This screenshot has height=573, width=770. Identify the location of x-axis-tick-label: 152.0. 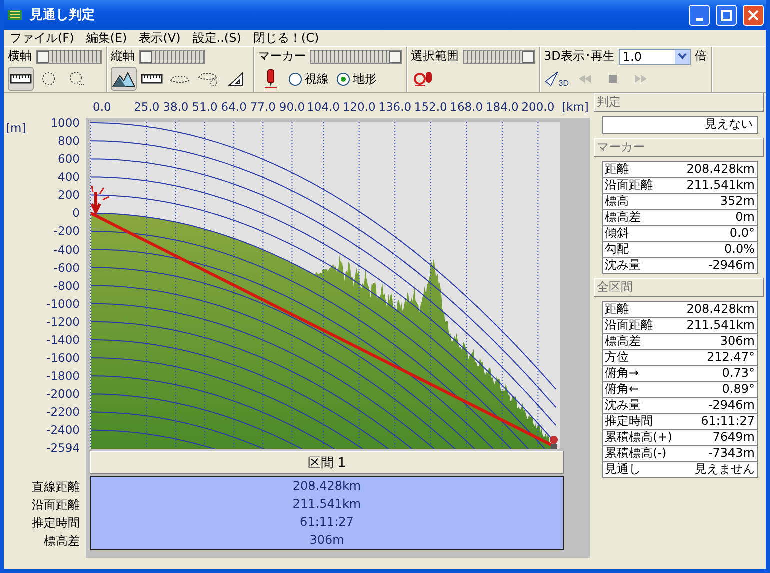
(431, 107).